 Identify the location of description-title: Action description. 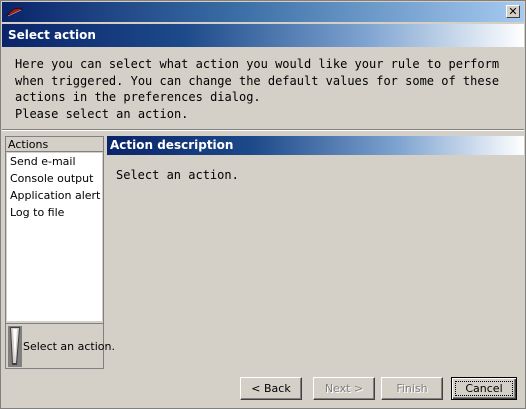
(172, 145).